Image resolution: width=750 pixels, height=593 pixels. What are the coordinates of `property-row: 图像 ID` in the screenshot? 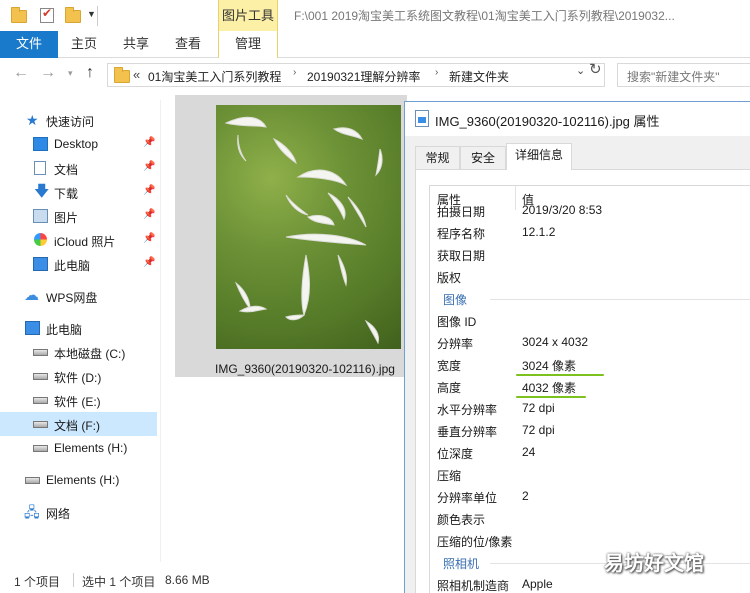 It's located at (590, 321).